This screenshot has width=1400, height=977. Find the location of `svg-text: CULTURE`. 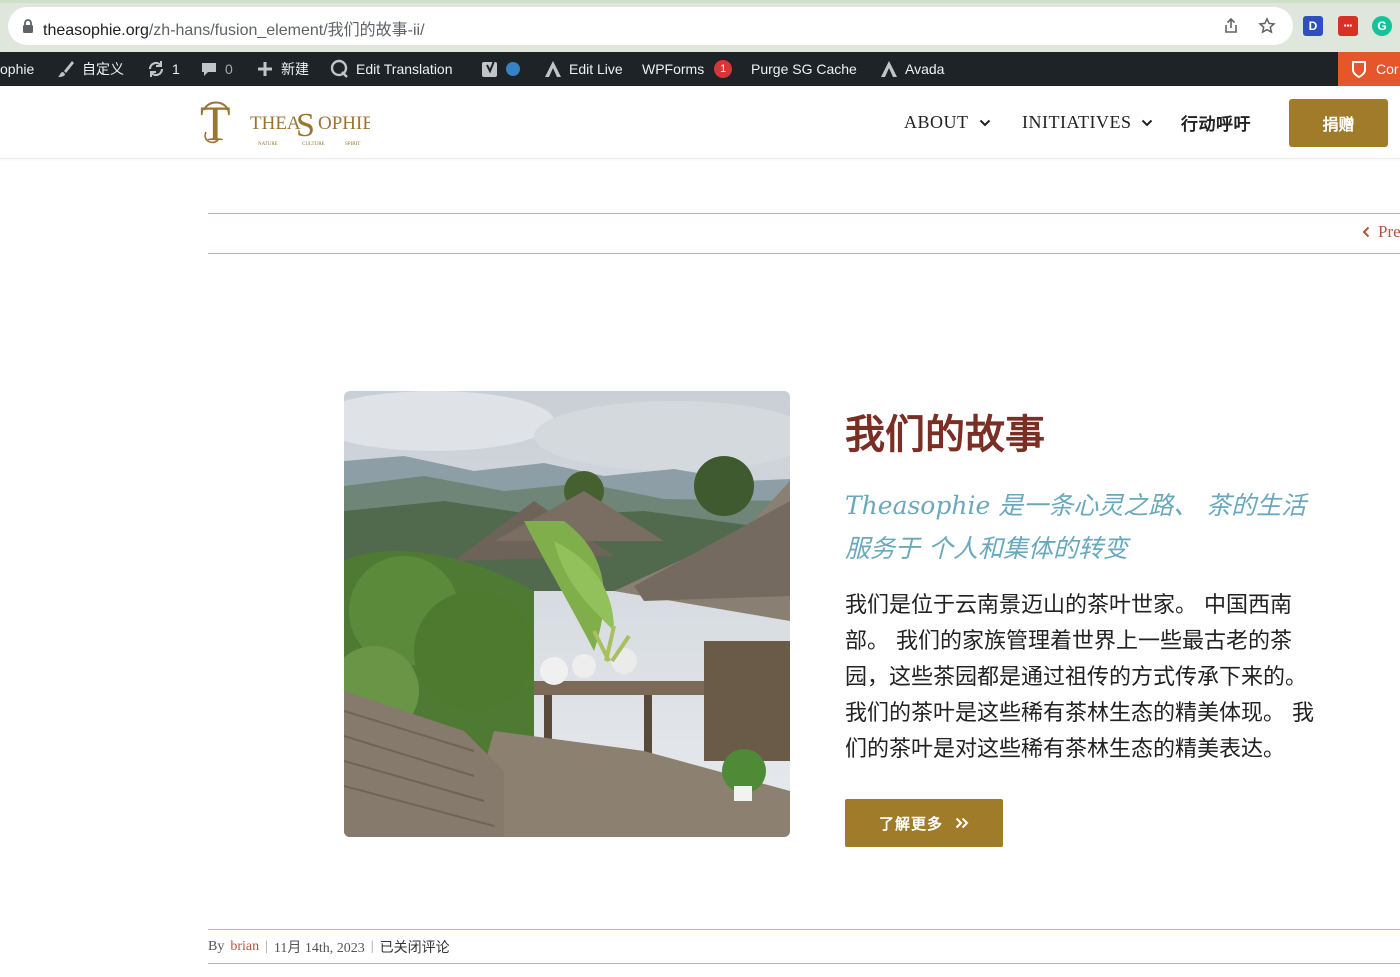

svg-text: CULTURE is located at coordinates (313, 144).